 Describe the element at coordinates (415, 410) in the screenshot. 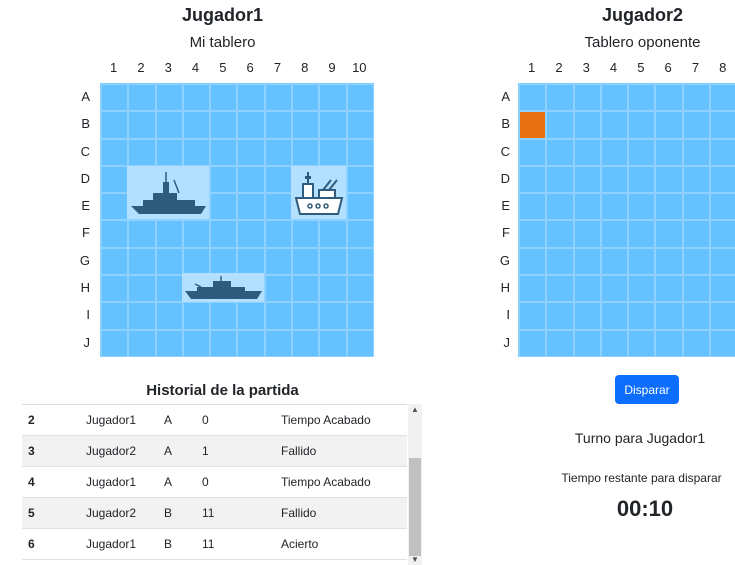

I see `scroll-up-icon: ▲` at that location.